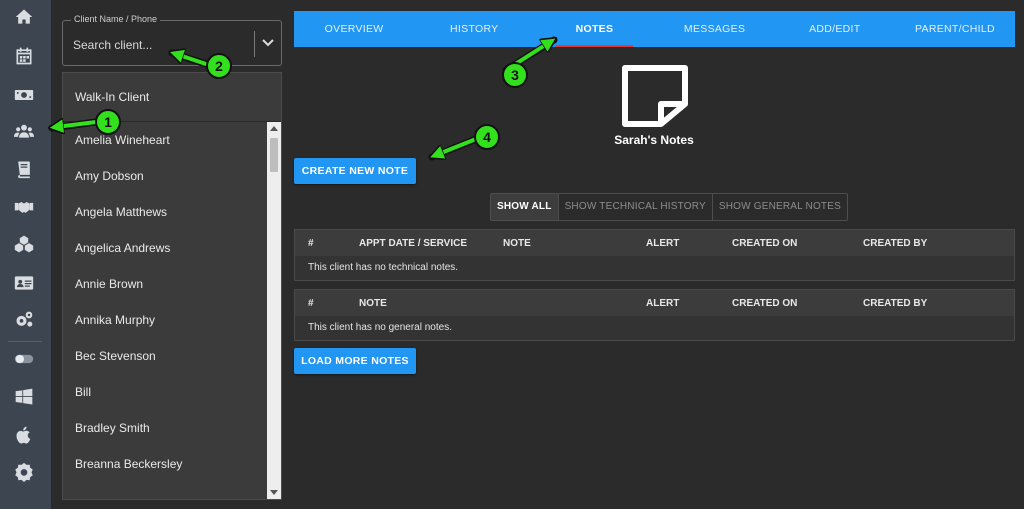  I want to click on list-item: Angela Matthews, so click(172, 212).